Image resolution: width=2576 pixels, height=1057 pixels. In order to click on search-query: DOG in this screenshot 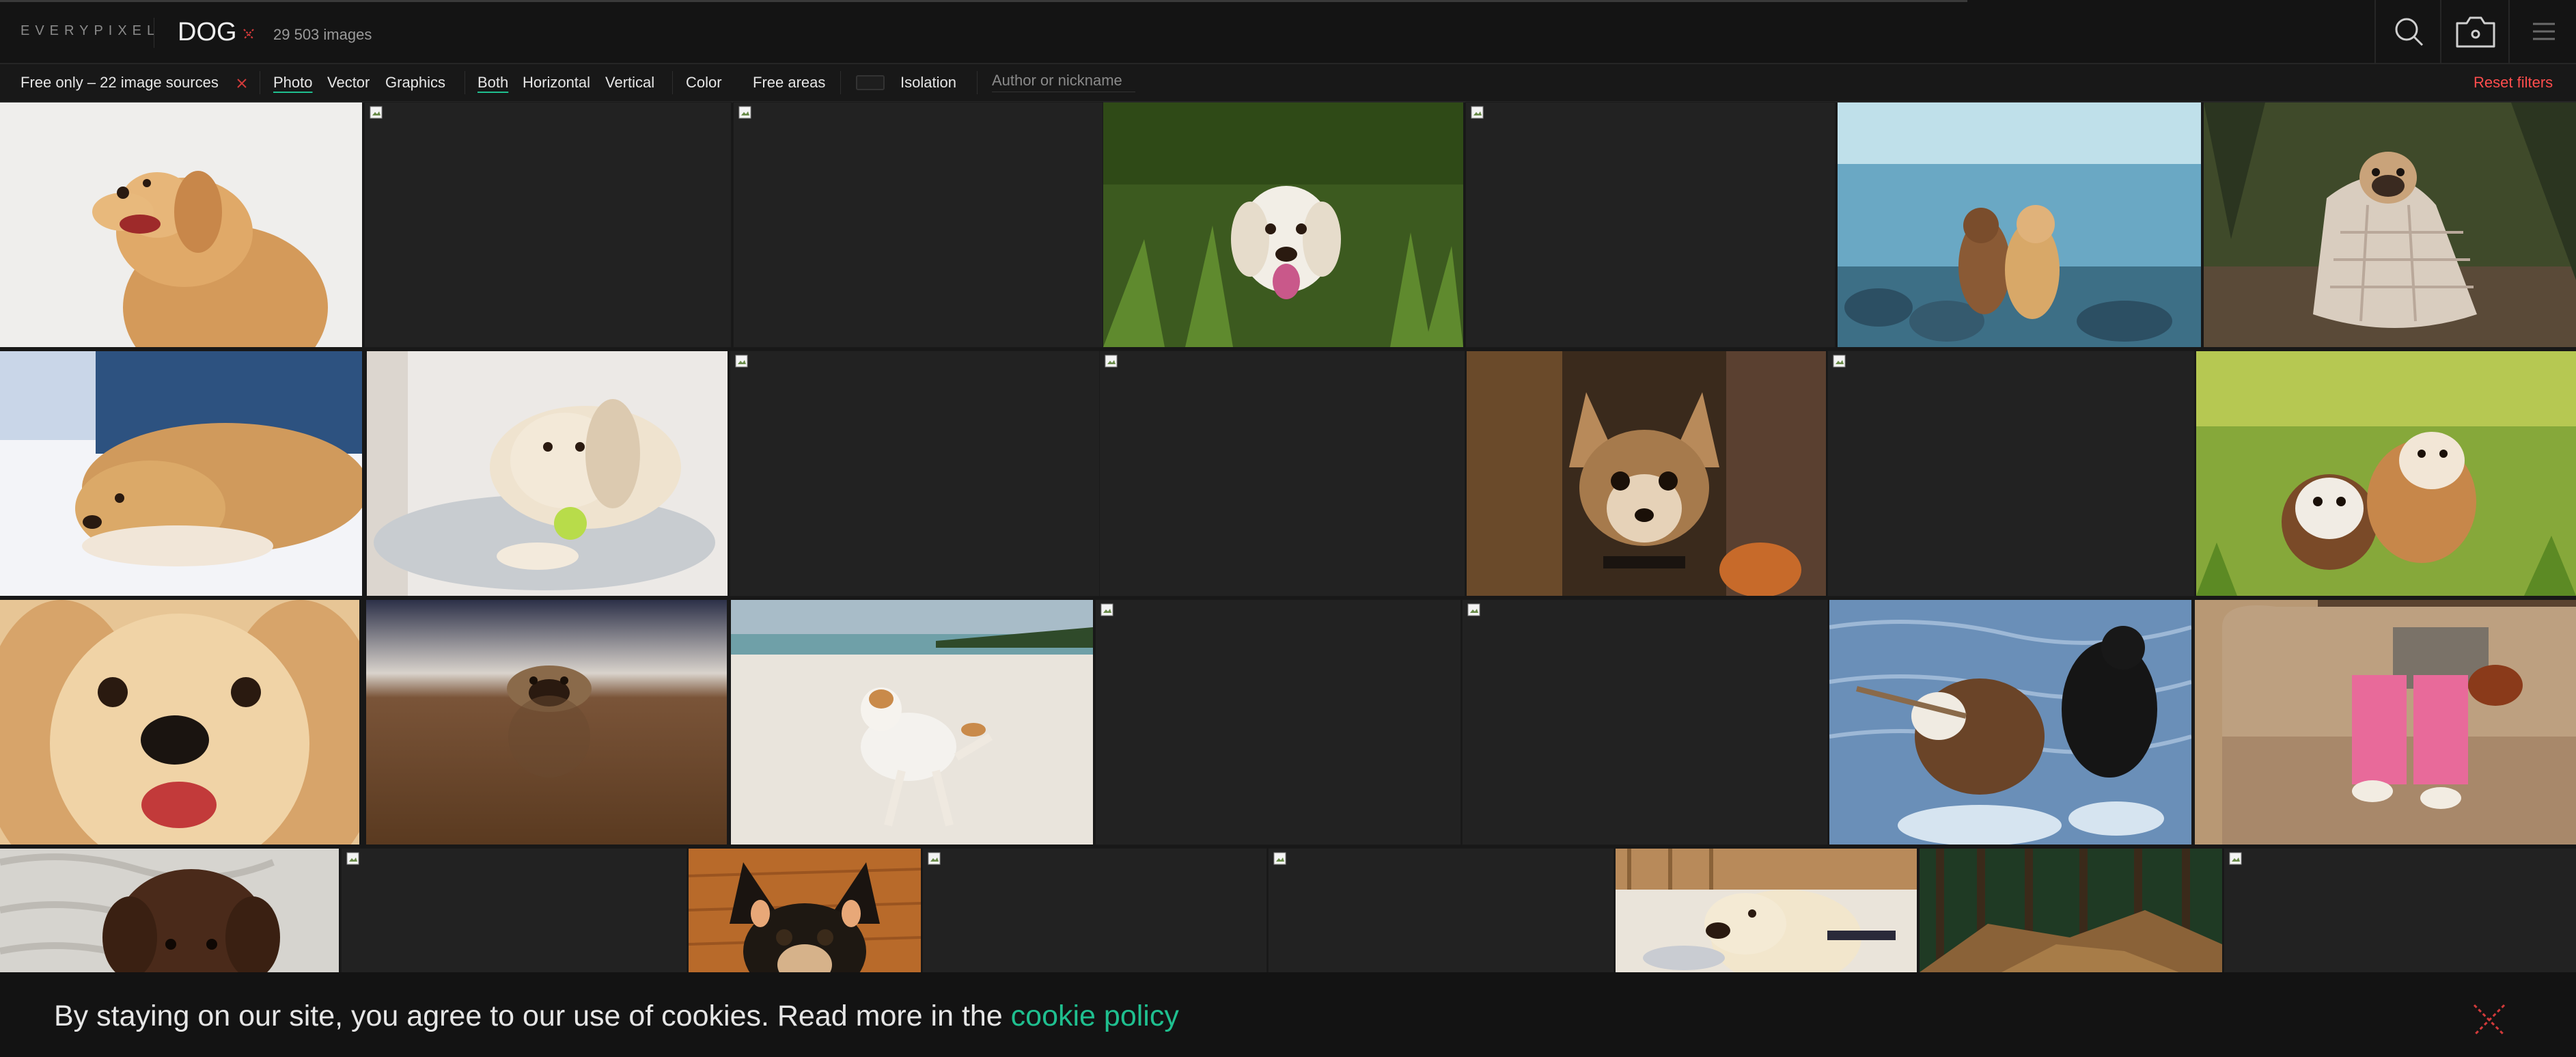, I will do `click(208, 32)`.